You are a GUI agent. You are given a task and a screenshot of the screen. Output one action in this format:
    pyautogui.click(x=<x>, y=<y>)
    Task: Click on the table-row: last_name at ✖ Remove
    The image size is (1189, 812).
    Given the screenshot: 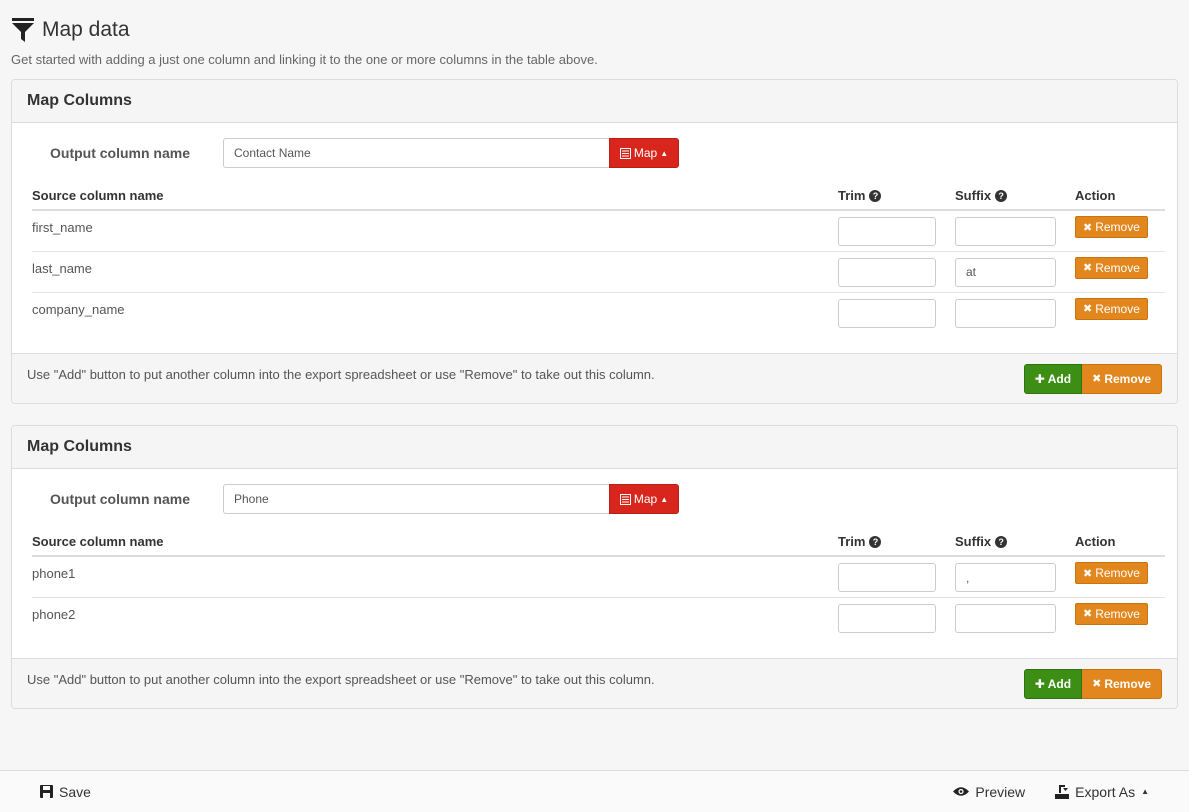 What is the action you would take?
    pyautogui.click(x=598, y=272)
    